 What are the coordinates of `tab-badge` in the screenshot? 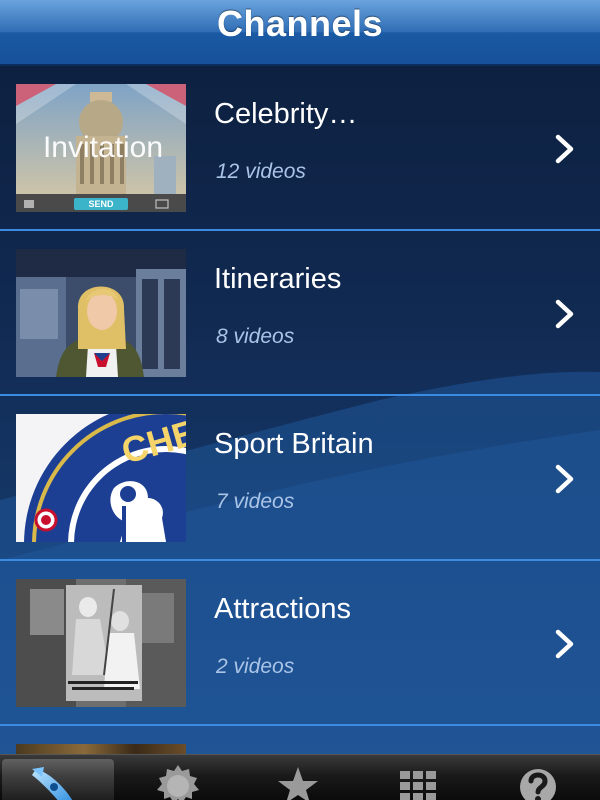 It's located at (178, 779).